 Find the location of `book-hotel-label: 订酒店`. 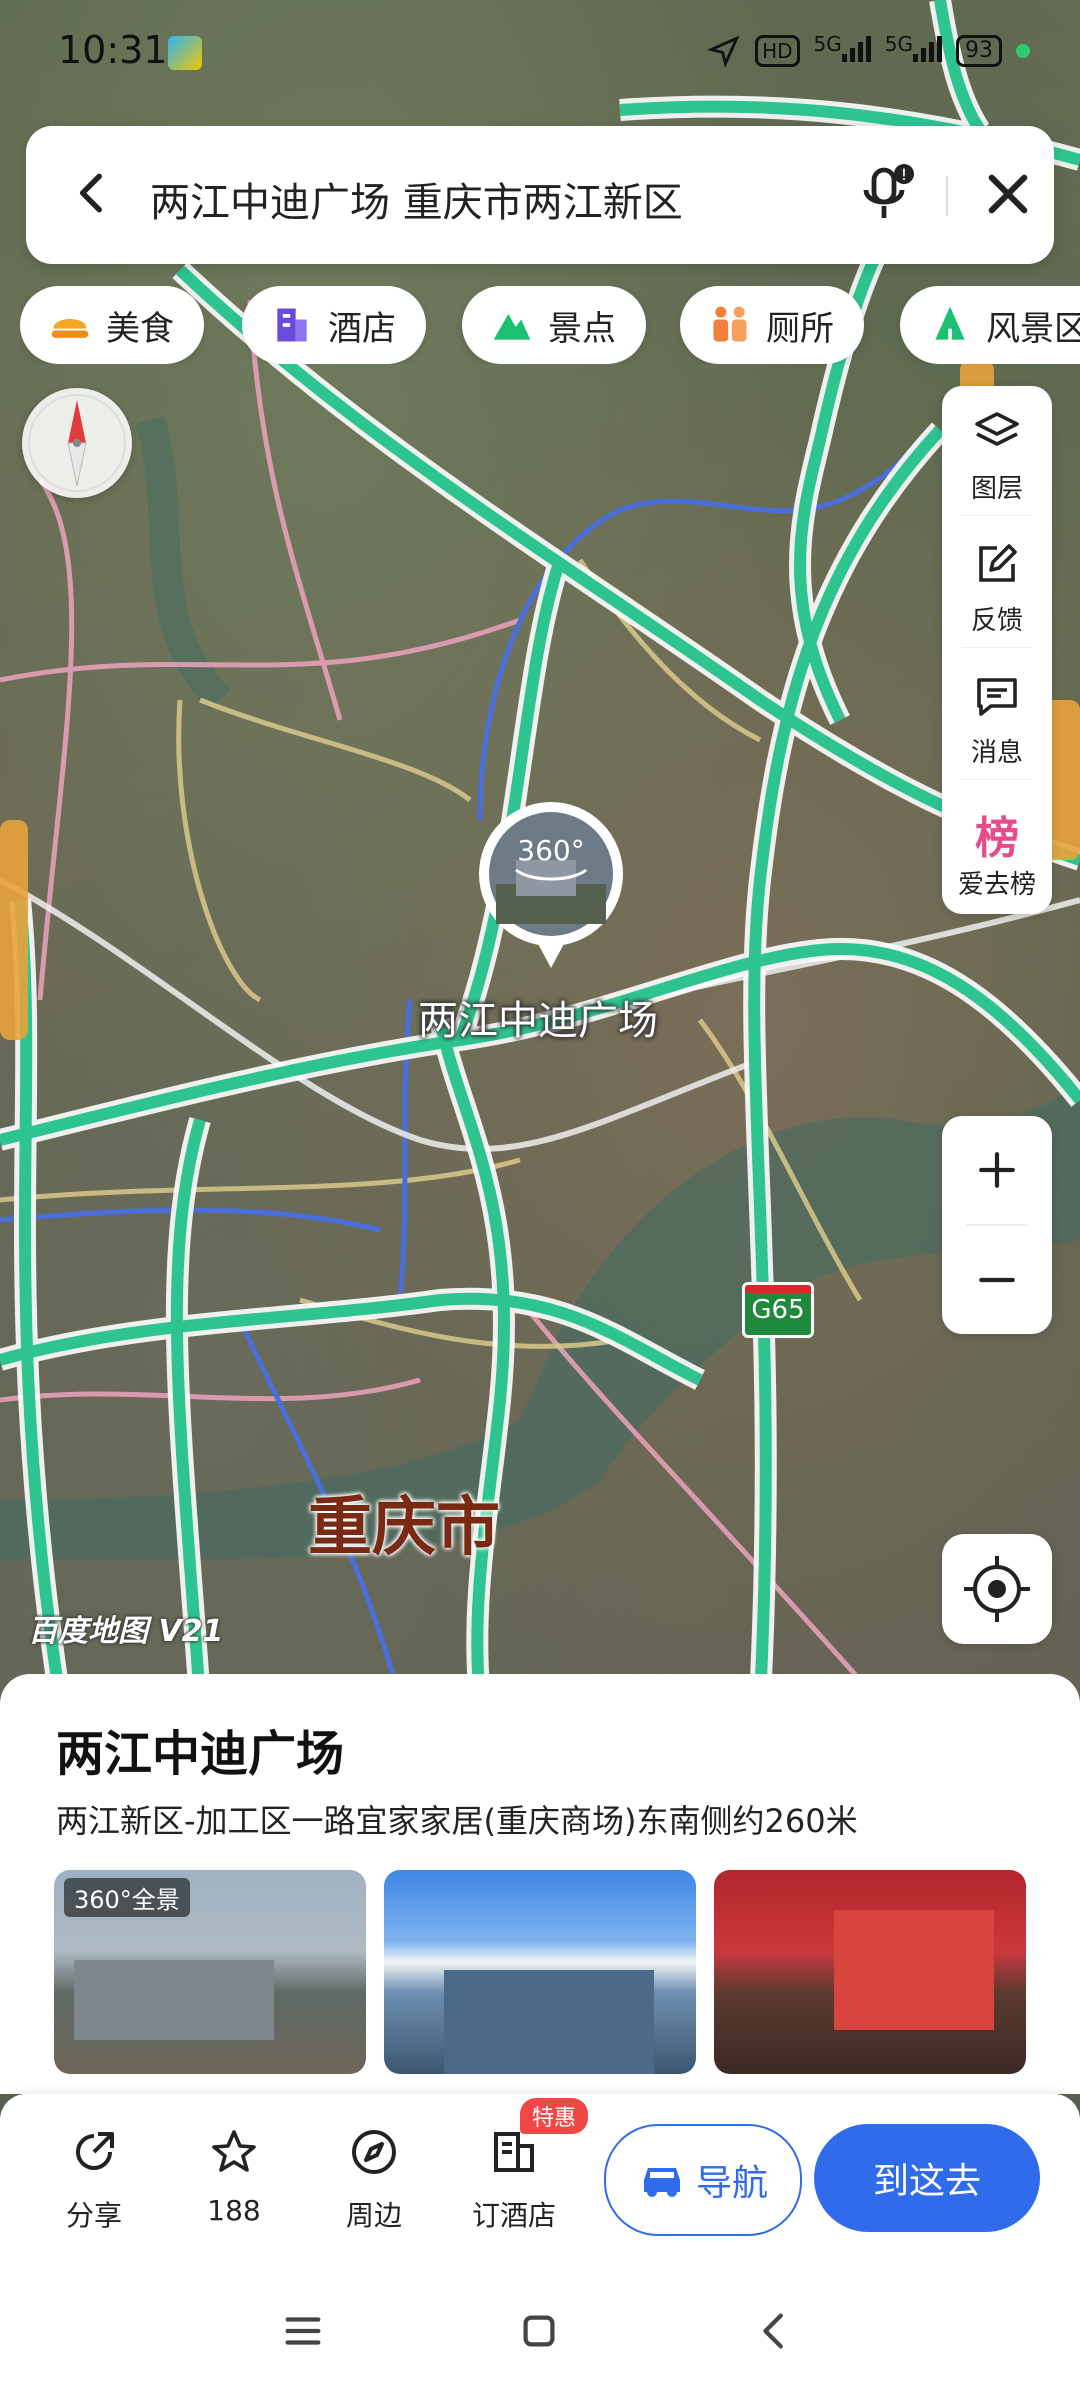

book-hotel-label: 订酒店 is located at coordinates (513, 2215).